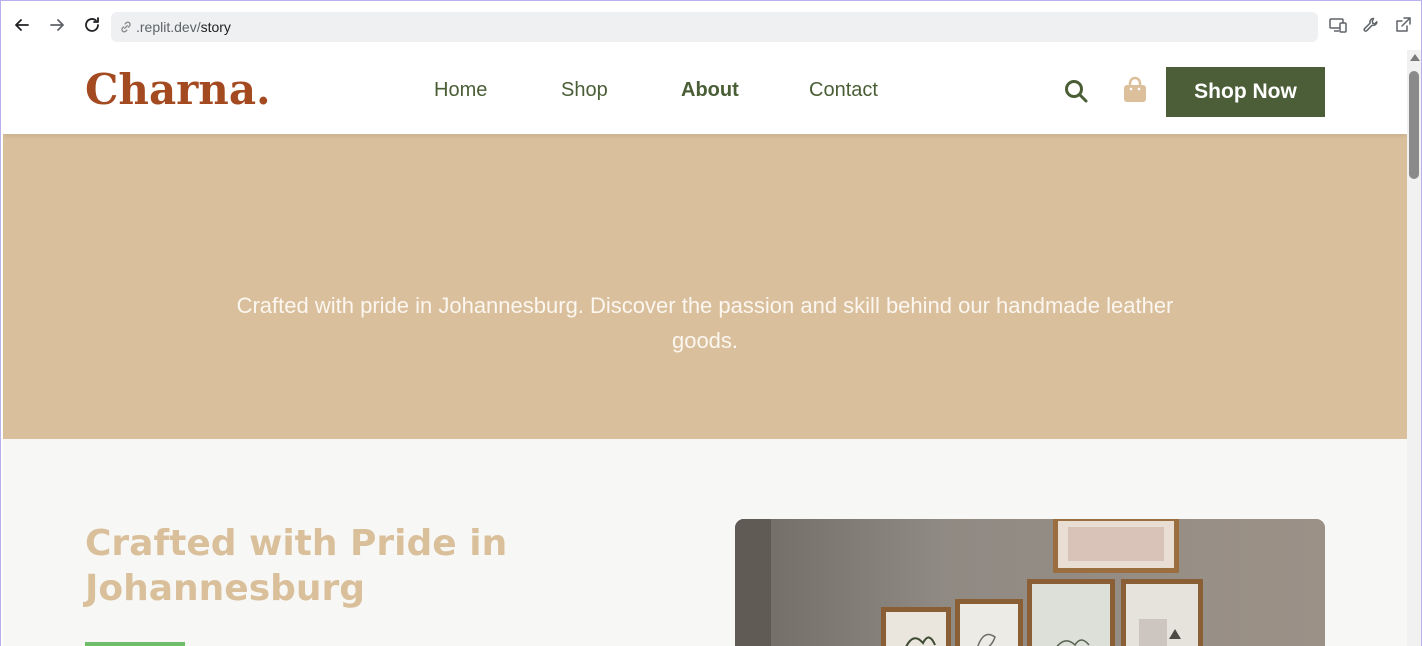 Image resolution: width=1422 pixels, height=646 pixels. What do you see at coordinates (57, 25) in the screenshot?
I see `forward-arrow-icon` at bounding box center [57, 25].